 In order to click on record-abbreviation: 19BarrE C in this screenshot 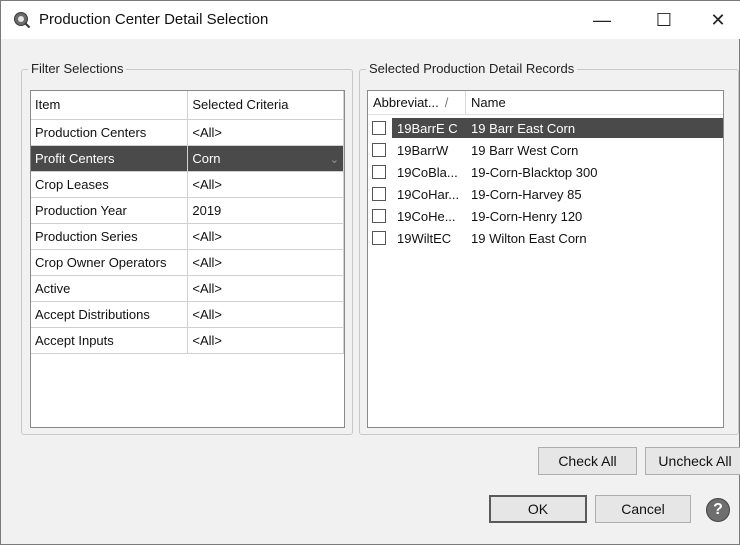, I will do `click(427, 128)`.